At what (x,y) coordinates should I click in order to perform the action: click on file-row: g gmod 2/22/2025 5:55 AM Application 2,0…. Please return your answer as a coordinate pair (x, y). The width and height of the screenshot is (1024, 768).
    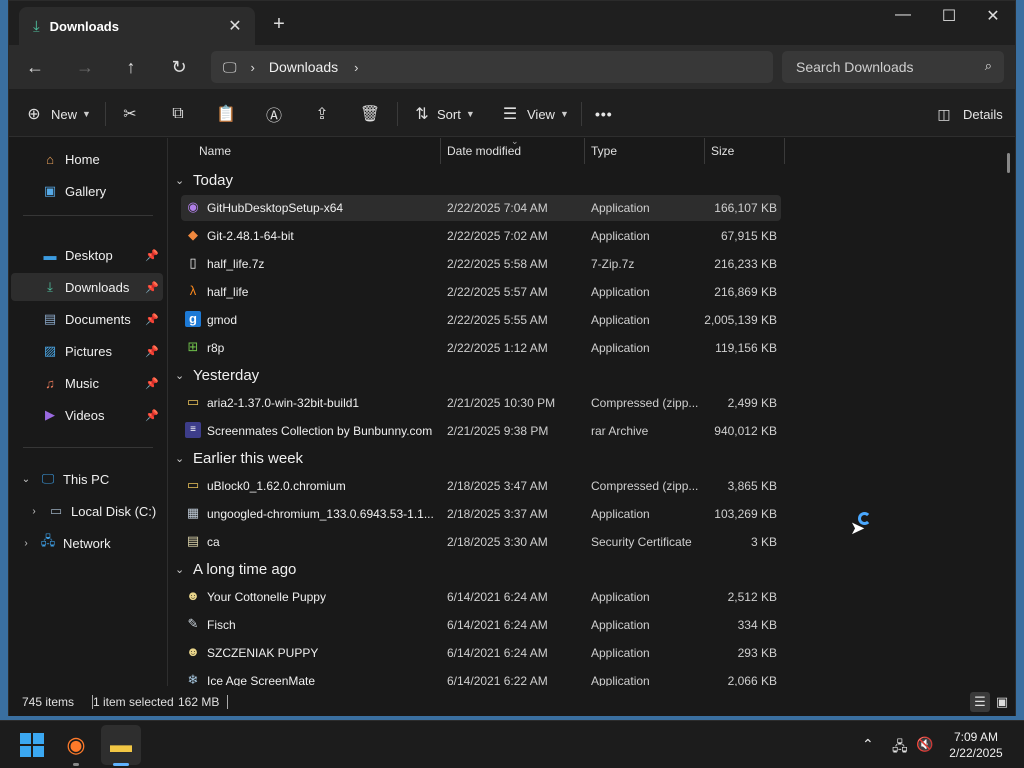
    Looking at the image, I should click on (481, 320).